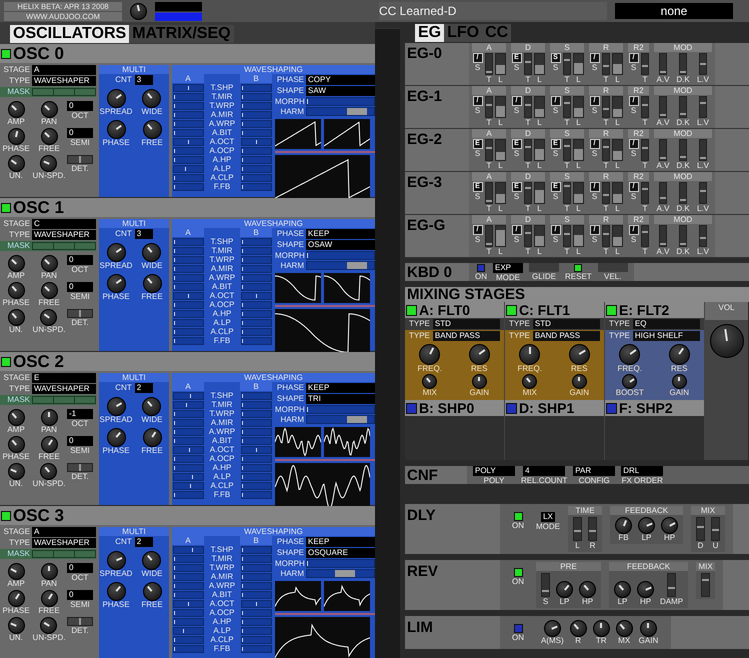 The height and width of the screenshot is (658, 749). What do you see at coordinates (429, 33) in the screenshot?
I see `tab: EG` at bounding box center [429, 33].